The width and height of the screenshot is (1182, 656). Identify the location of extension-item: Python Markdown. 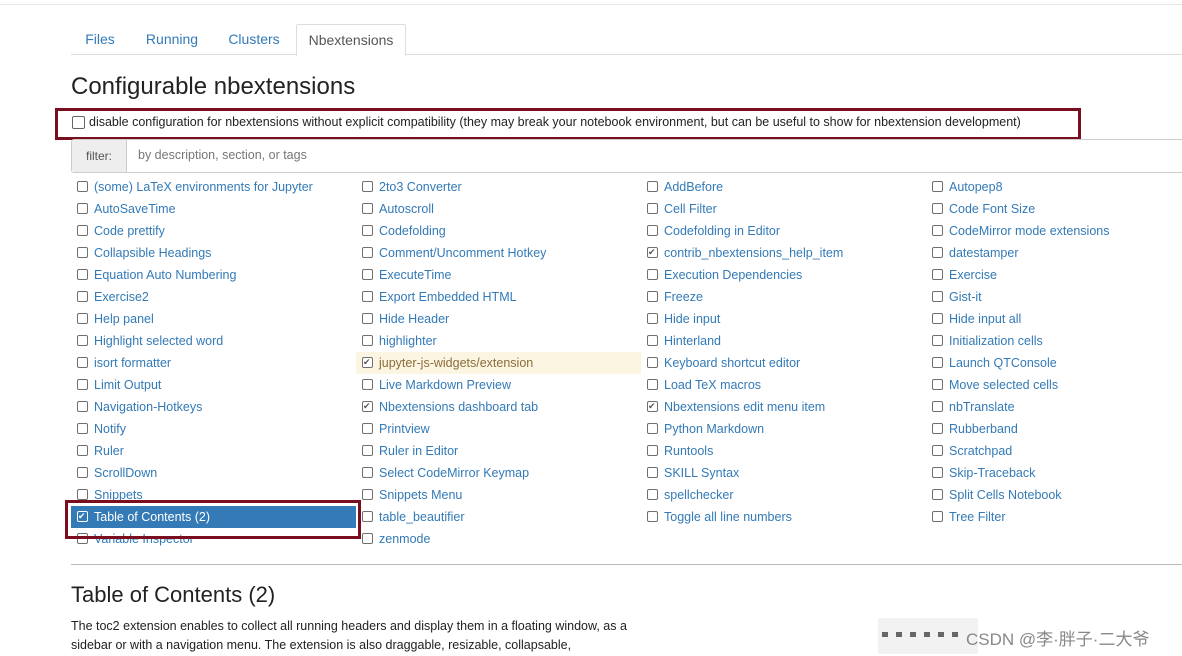
(783, 429).